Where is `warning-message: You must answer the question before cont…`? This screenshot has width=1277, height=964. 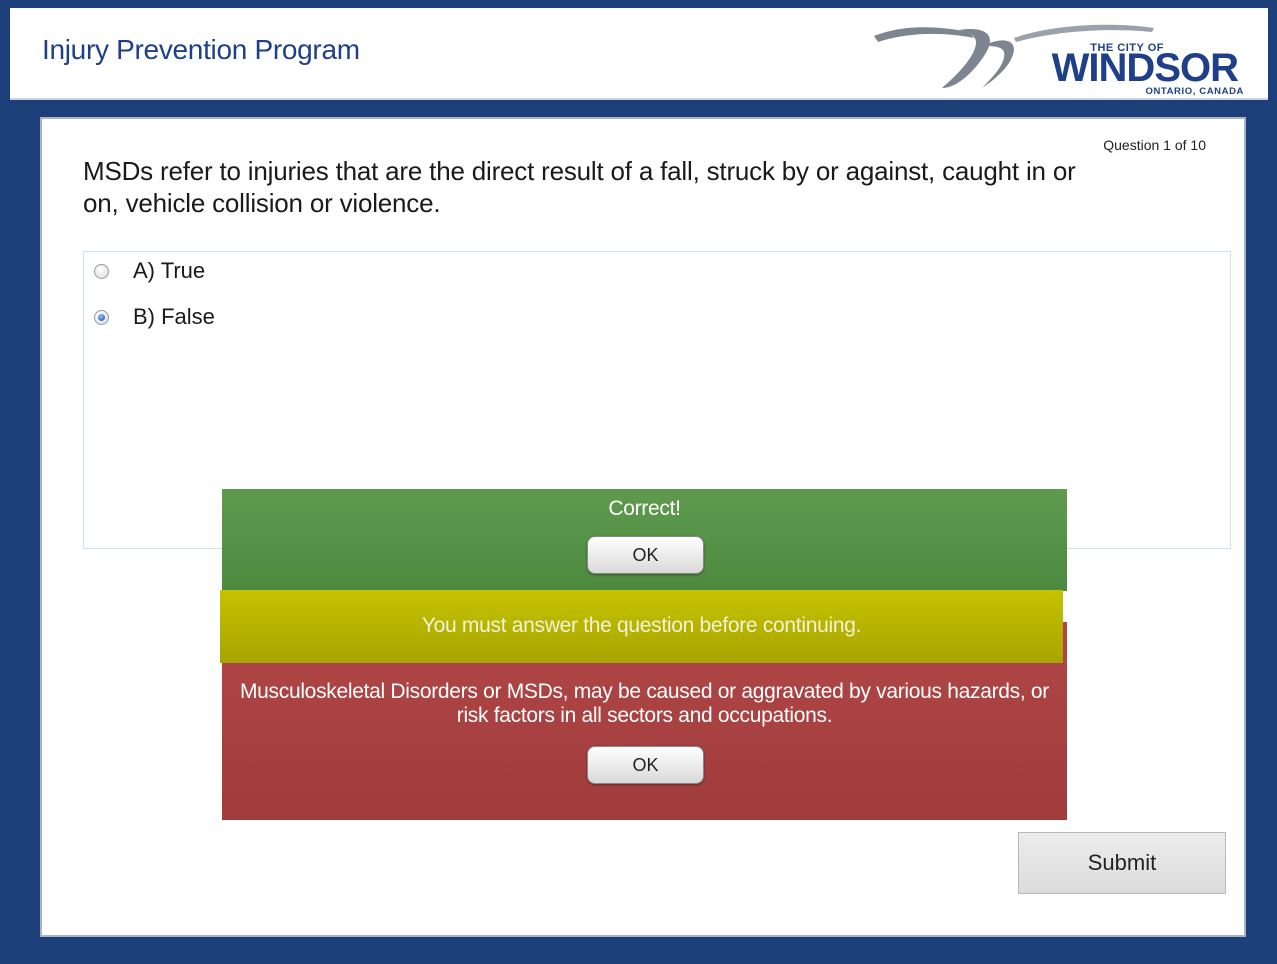
warning-message: You must answer the question before cont… is located at coordinates (641, 625).